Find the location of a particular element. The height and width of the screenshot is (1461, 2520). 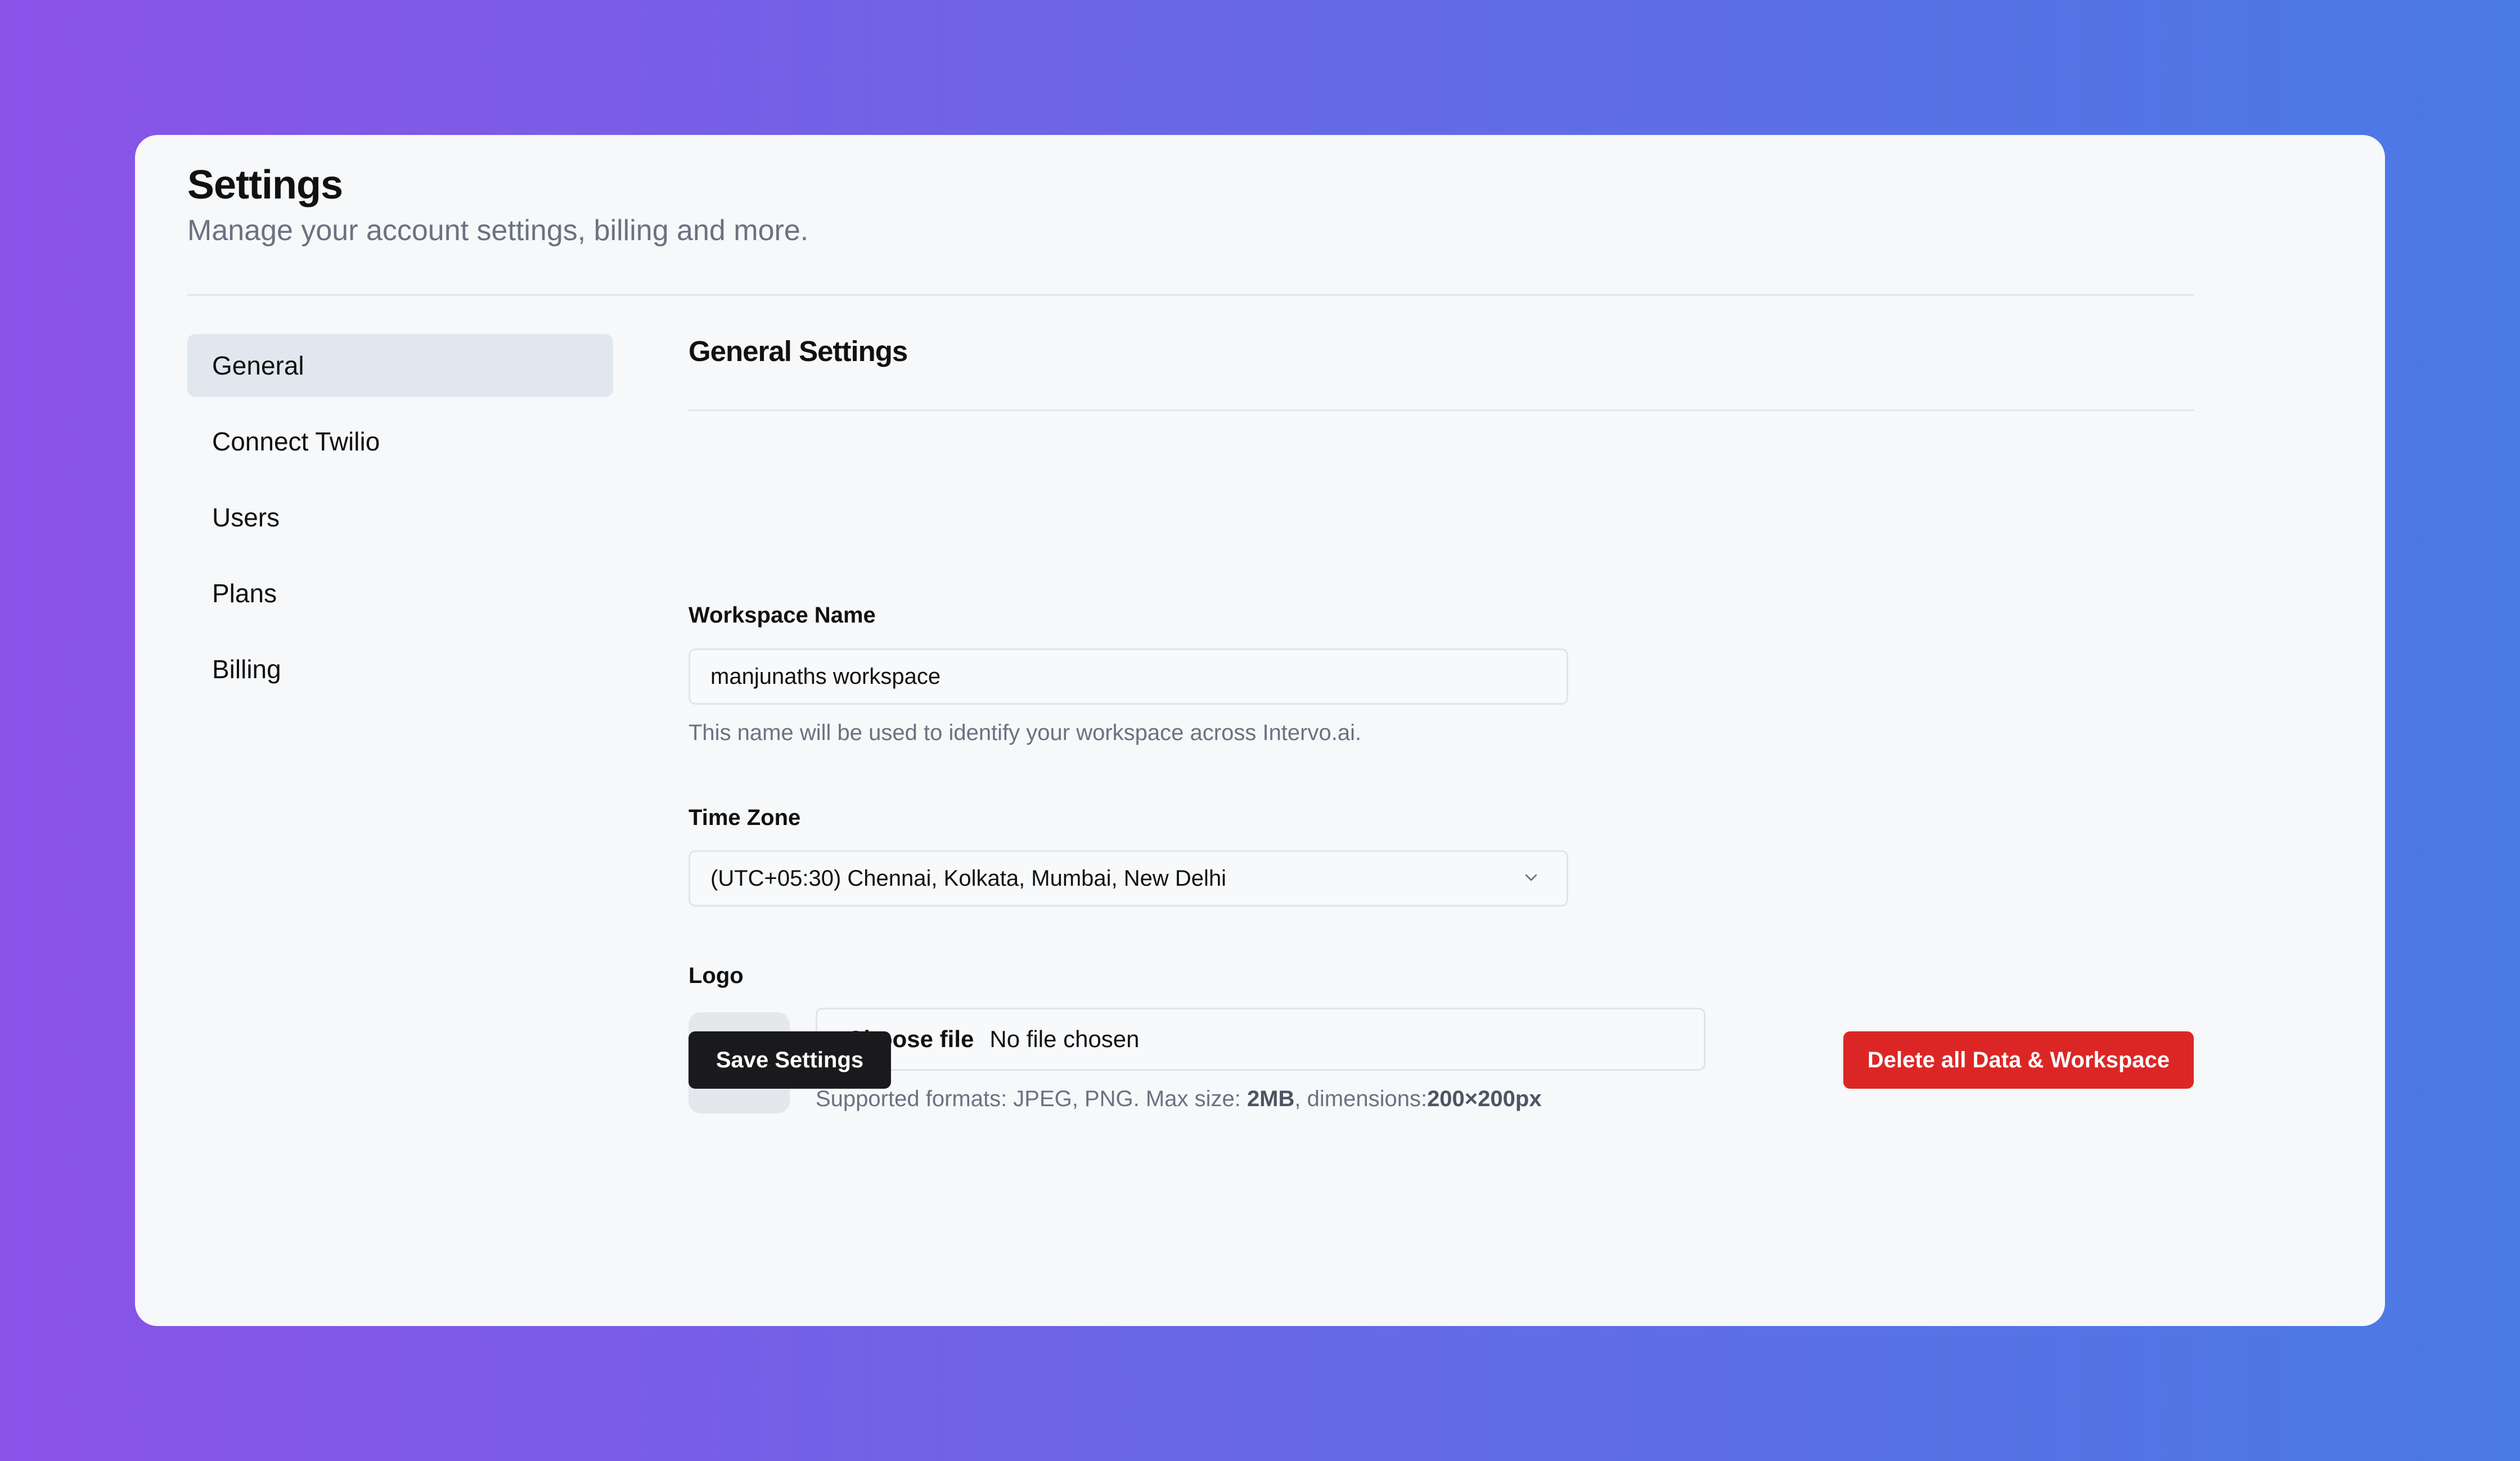

sidebar-item-label: Billing is located at coordinates (246, 670).